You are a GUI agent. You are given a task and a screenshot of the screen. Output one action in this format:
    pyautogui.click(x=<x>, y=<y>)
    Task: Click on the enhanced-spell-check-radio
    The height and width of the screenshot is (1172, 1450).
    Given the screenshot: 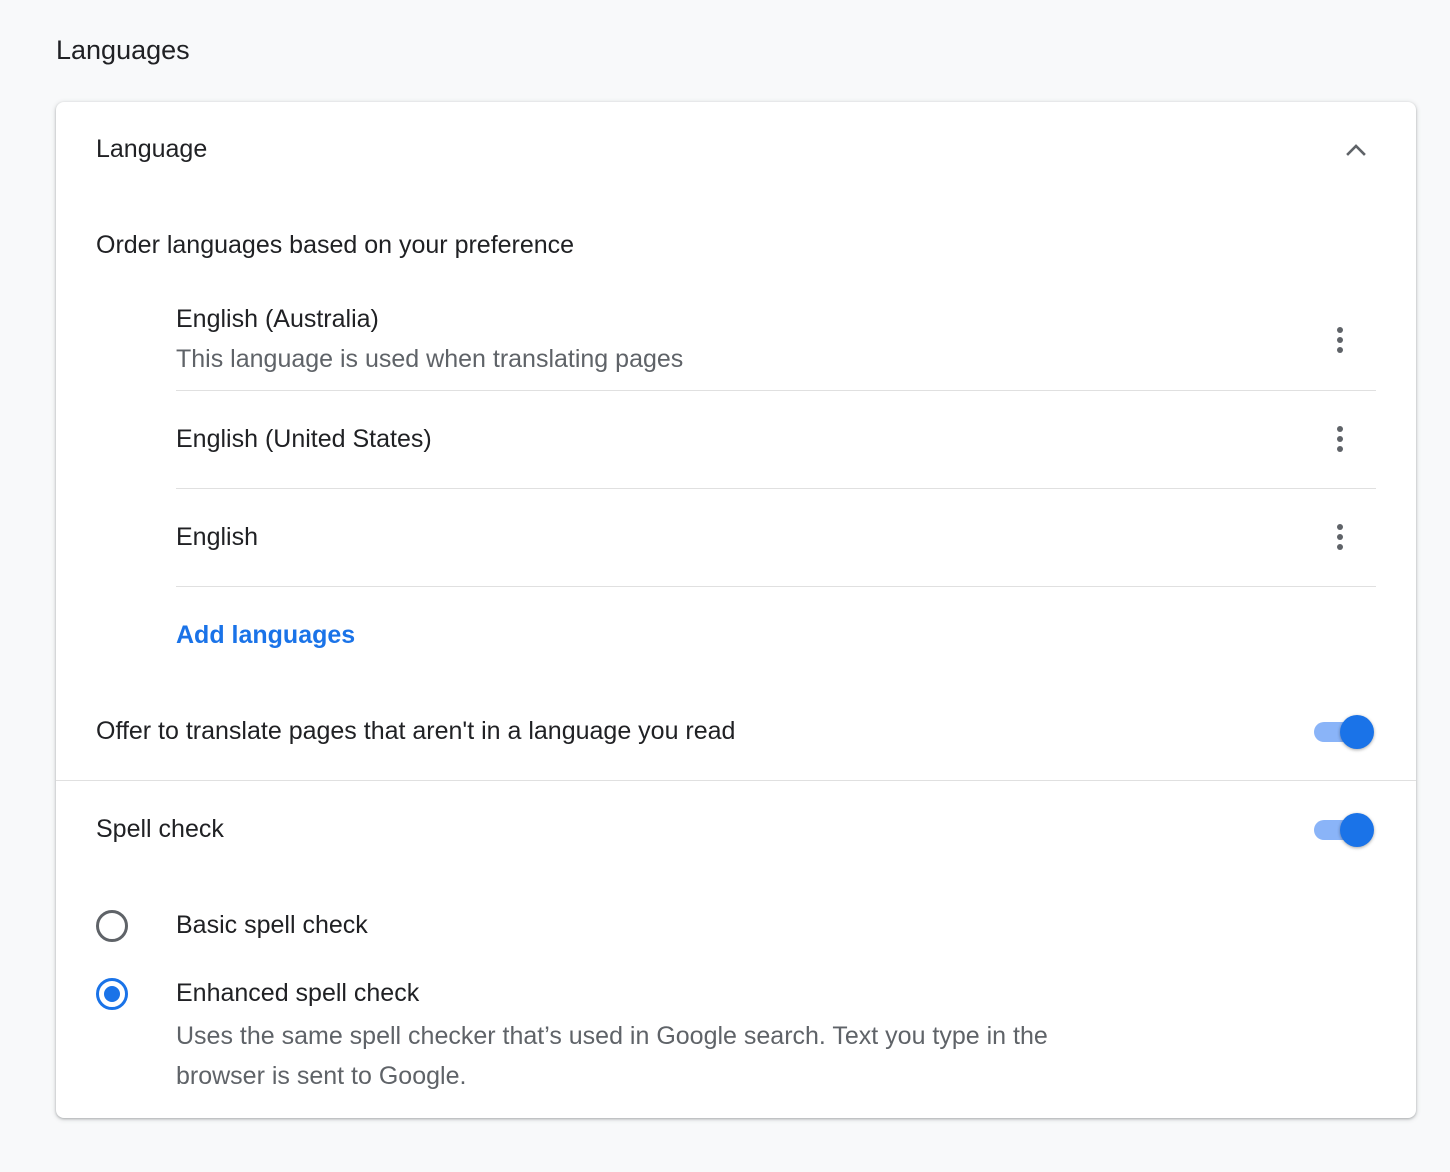 What is the action you would take?
    pyautogui.click(x=112, y=994)
    